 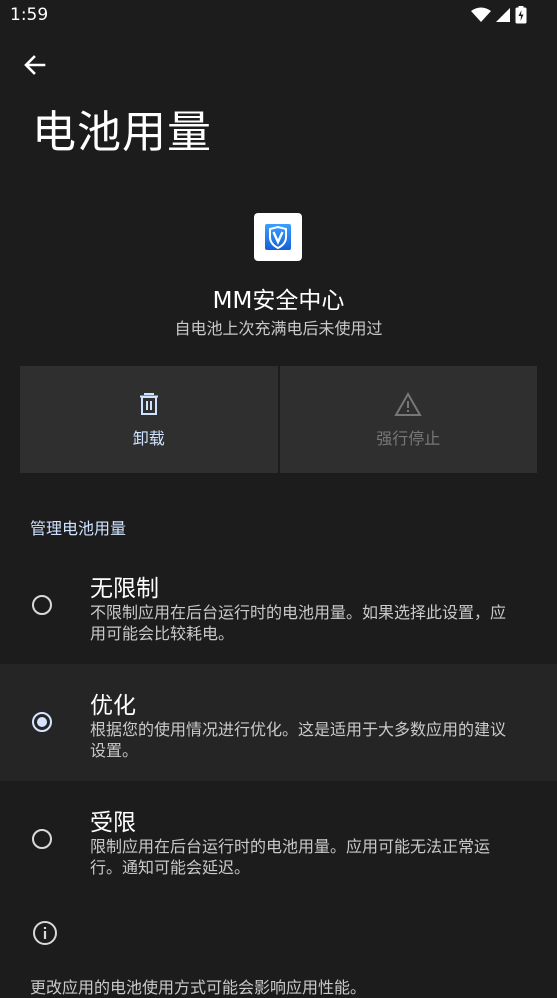 I want to click on option-description: 限制应用在后台运行时的电池用量。应用可能无法正常运行。通知可能会延迟。, so click(x=290, y=857).